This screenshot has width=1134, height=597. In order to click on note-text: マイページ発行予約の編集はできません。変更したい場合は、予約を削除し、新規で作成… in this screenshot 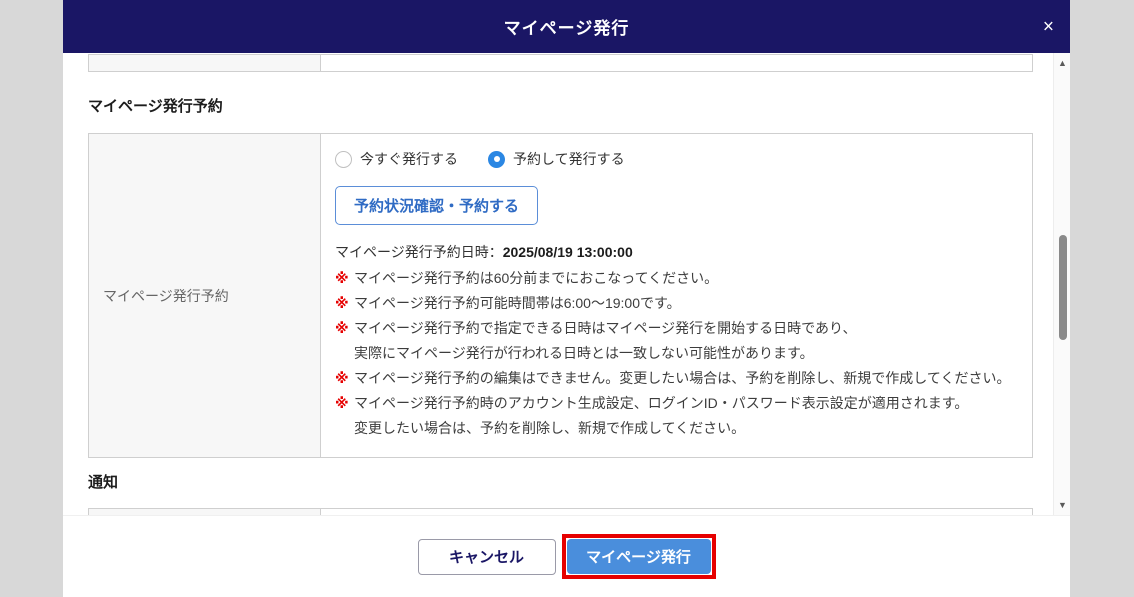, I will do `click(682, 378)`.